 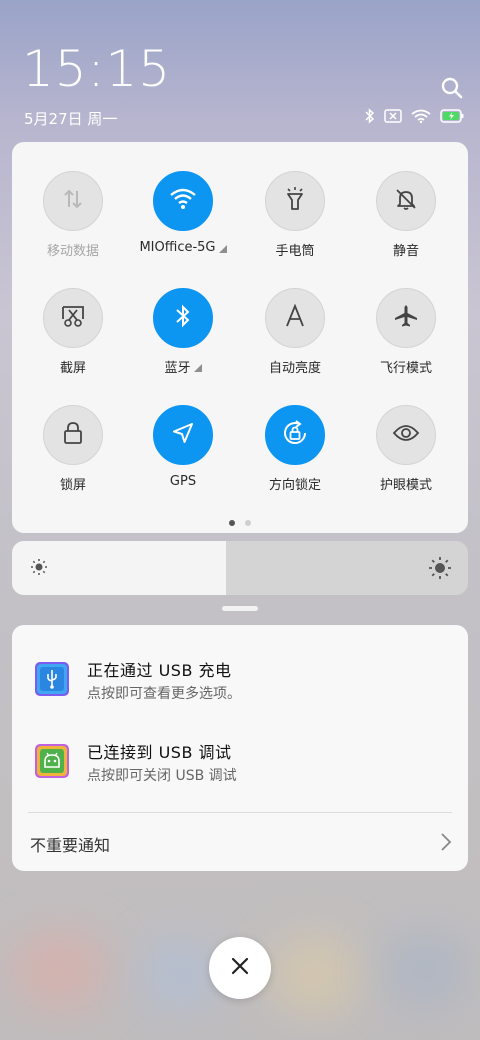 I want to click on eye-icon, so click(x=406, y=435).